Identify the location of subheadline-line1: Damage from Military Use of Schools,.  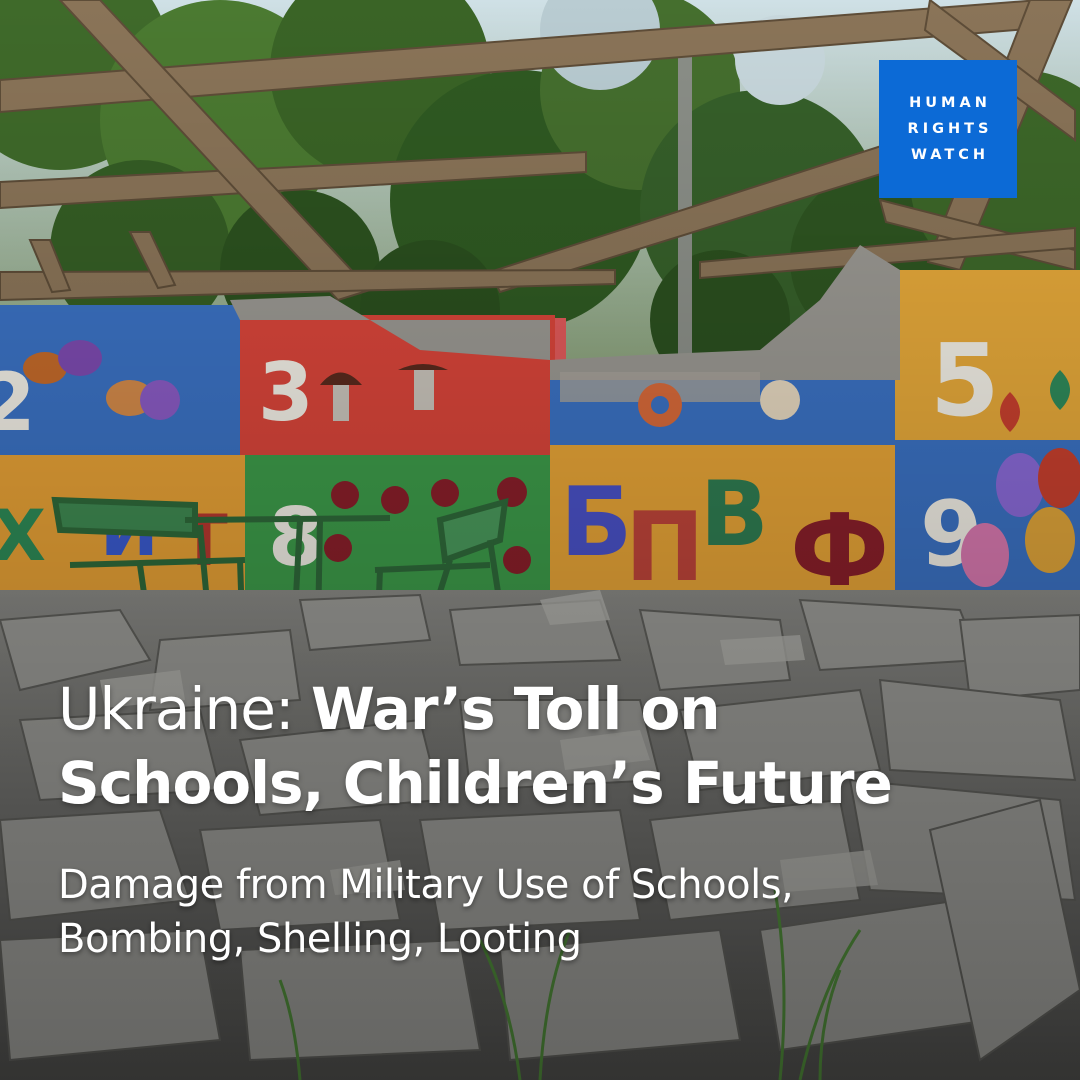
(426, 885).